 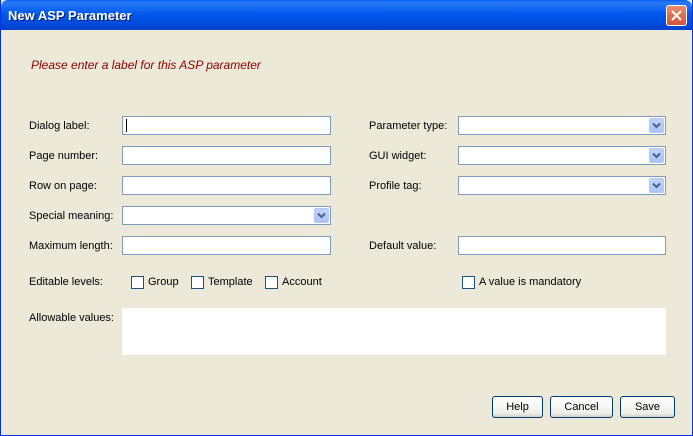 I want to click on template-checkbox, so click(x=197, y=282).